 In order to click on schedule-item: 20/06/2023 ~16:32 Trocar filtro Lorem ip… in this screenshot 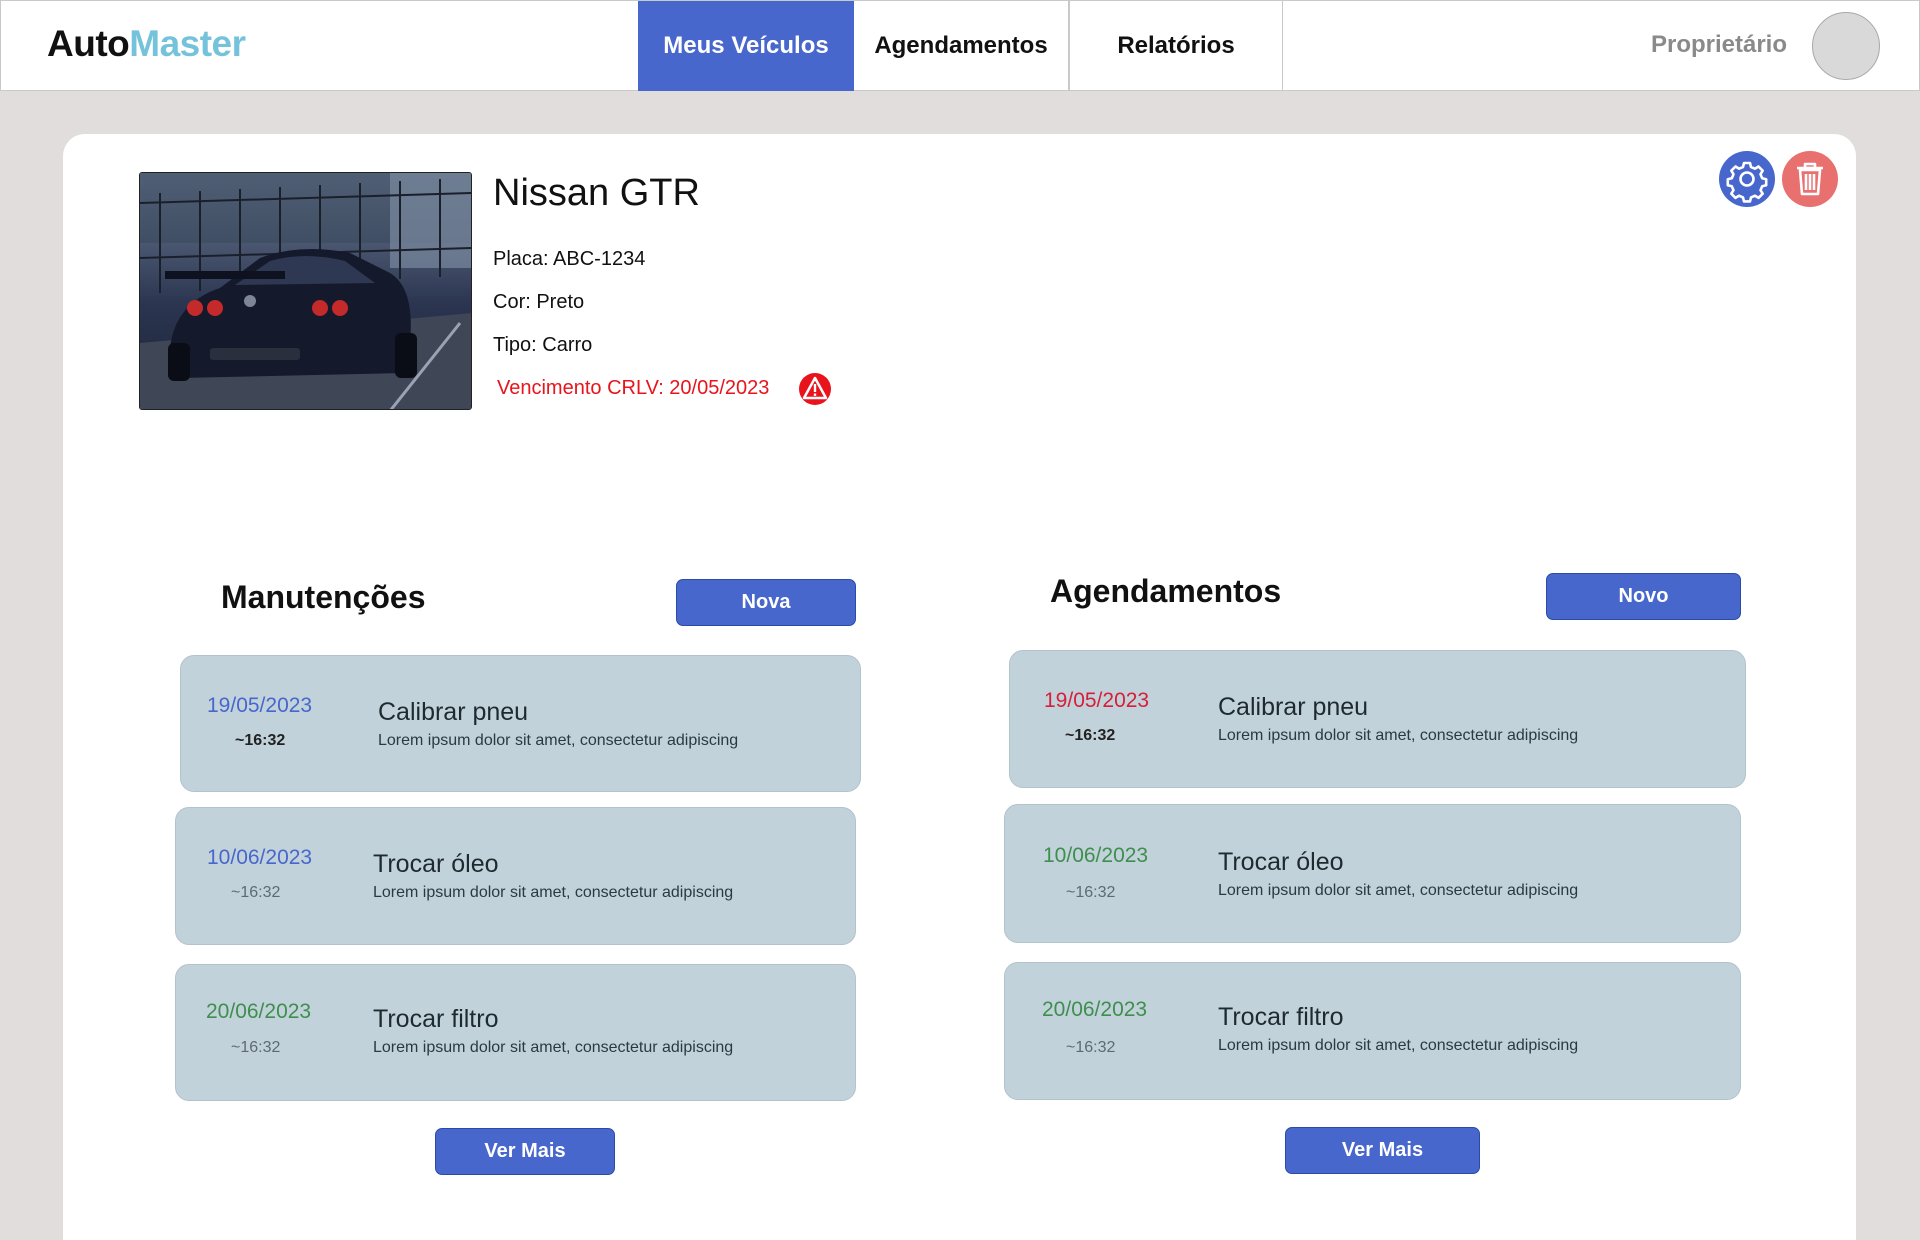, I will do `click(1372, 1031)`.